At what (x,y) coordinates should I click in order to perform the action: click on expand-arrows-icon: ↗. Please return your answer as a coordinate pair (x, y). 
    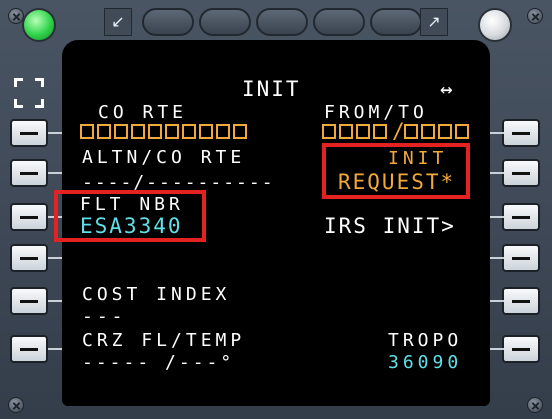
    Looking at the image, I should click on (434, 22).